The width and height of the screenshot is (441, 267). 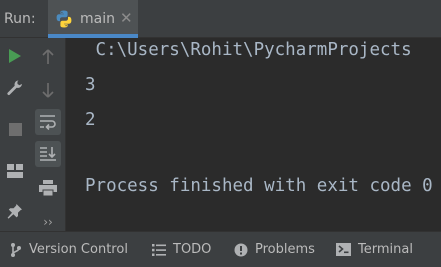 I want to click on tab-main: main ✕, so click(x=93, y=19).